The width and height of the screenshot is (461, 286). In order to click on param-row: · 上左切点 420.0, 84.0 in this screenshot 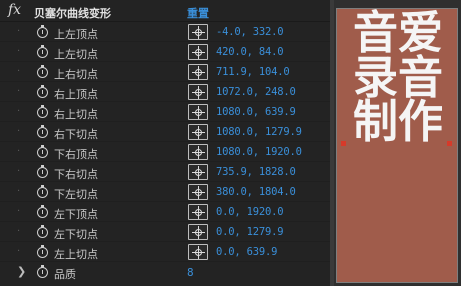, I will do `click(165, 52)`.